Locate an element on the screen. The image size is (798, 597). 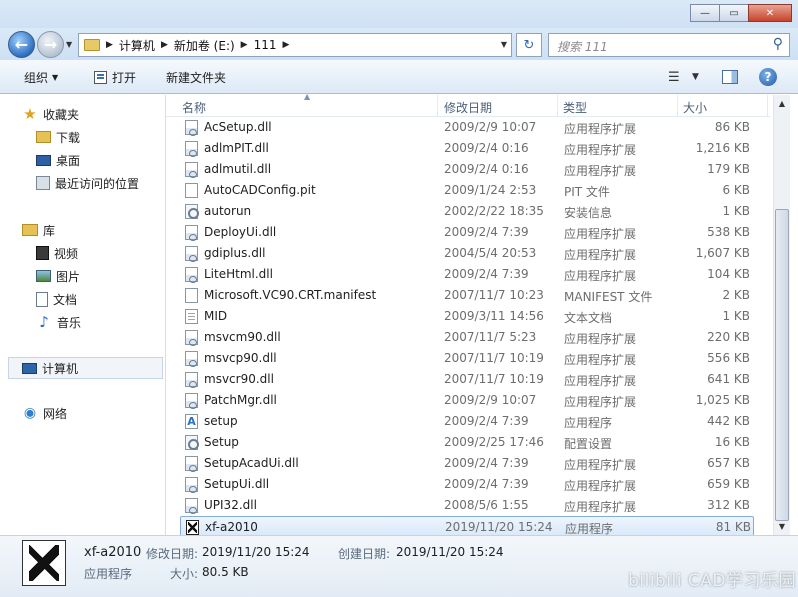
scrollbar-thumb is located at coordinates (782, 365).